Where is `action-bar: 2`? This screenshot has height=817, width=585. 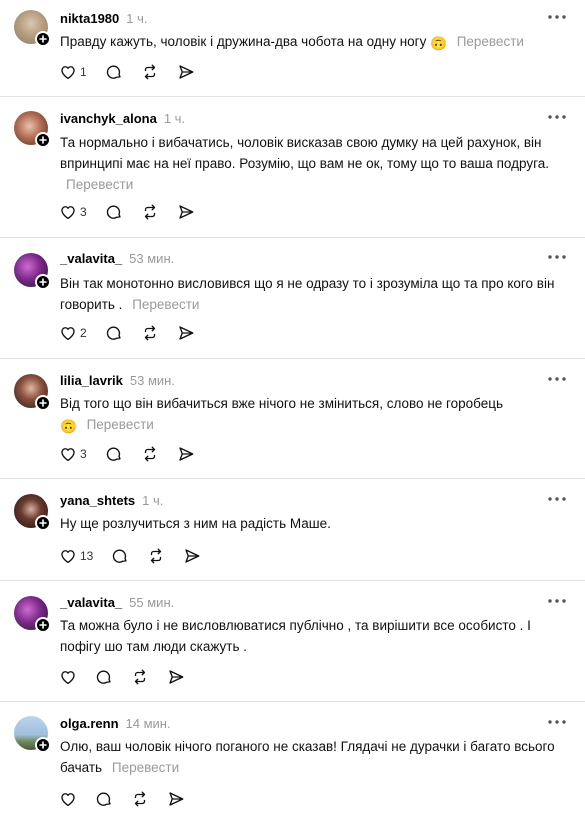 action-bar: 2 is located at coordinates (136, 333).